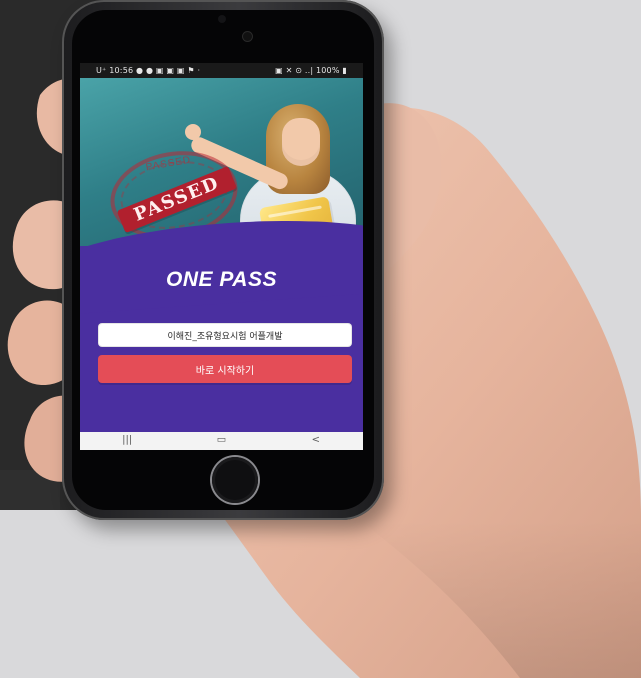 Image resolution: width=641 pixels, height=678 pixels. I want to click on back-icon: <, so click(315, 440).